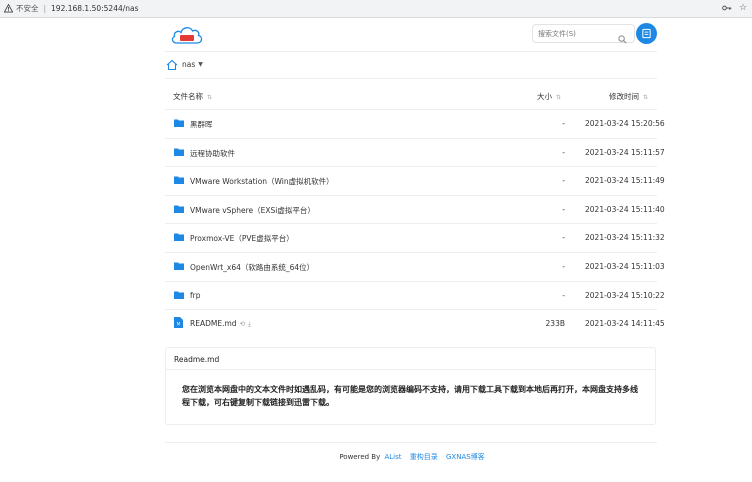  What do you see at coordinates (625, 295) in the screenshot?
I see `file-date: 2021-03-24 15:10:22` at bounding box center [625, 295].